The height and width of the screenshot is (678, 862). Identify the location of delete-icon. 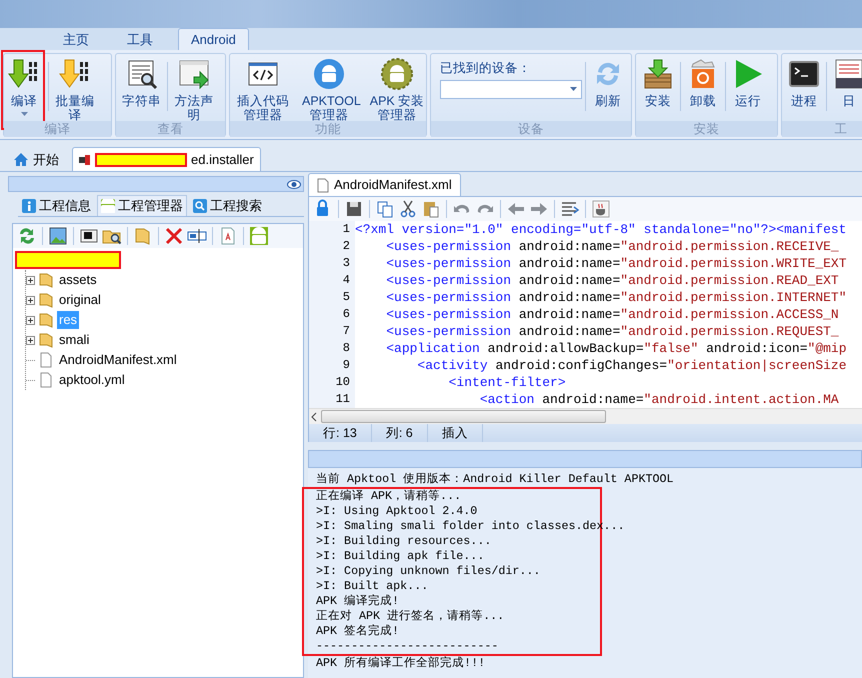
(174, 236).